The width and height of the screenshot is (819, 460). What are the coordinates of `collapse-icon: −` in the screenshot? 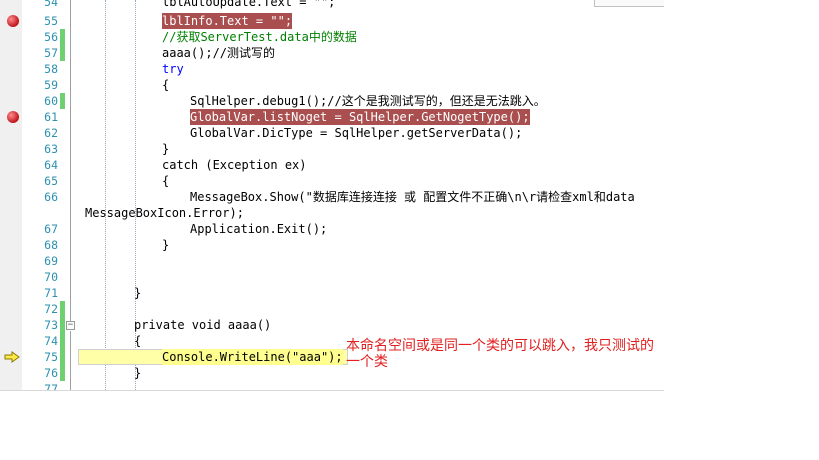 It's located at (70, 325).